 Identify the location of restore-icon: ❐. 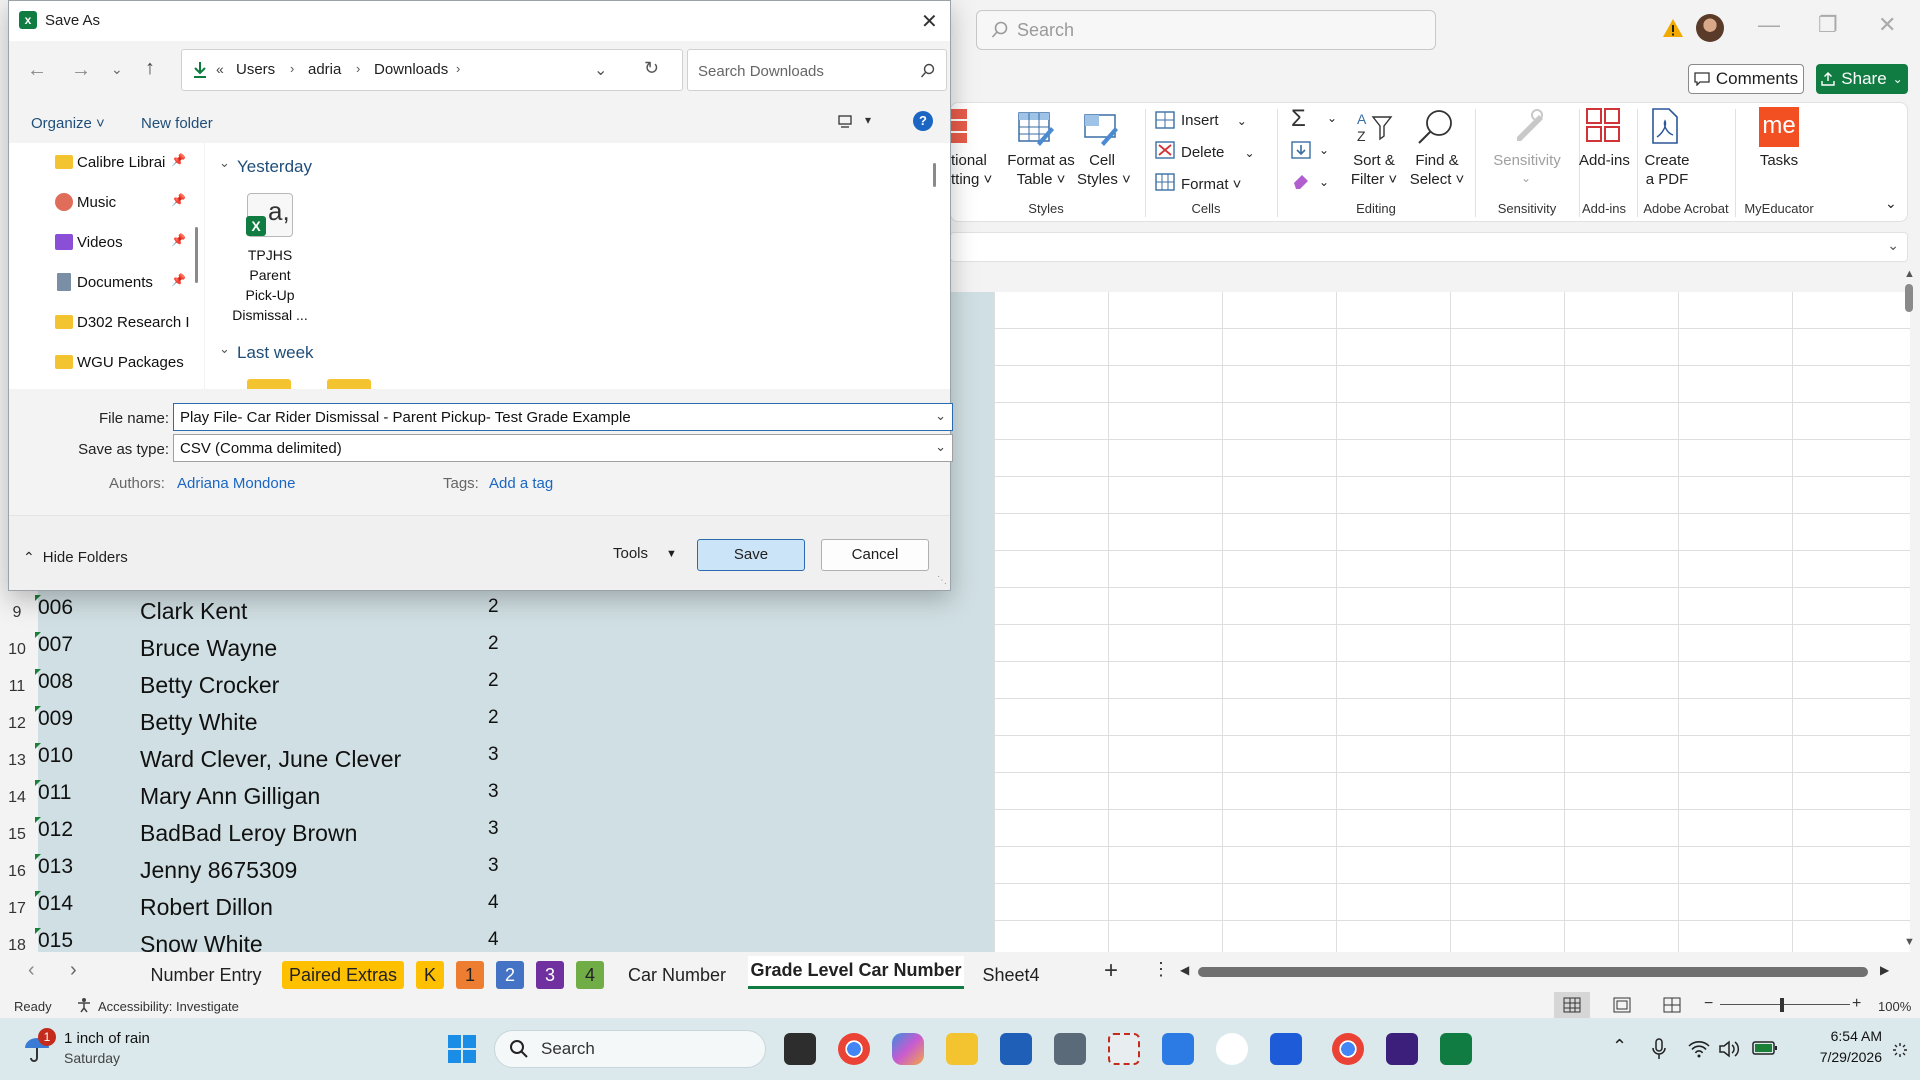
(1828, 25).